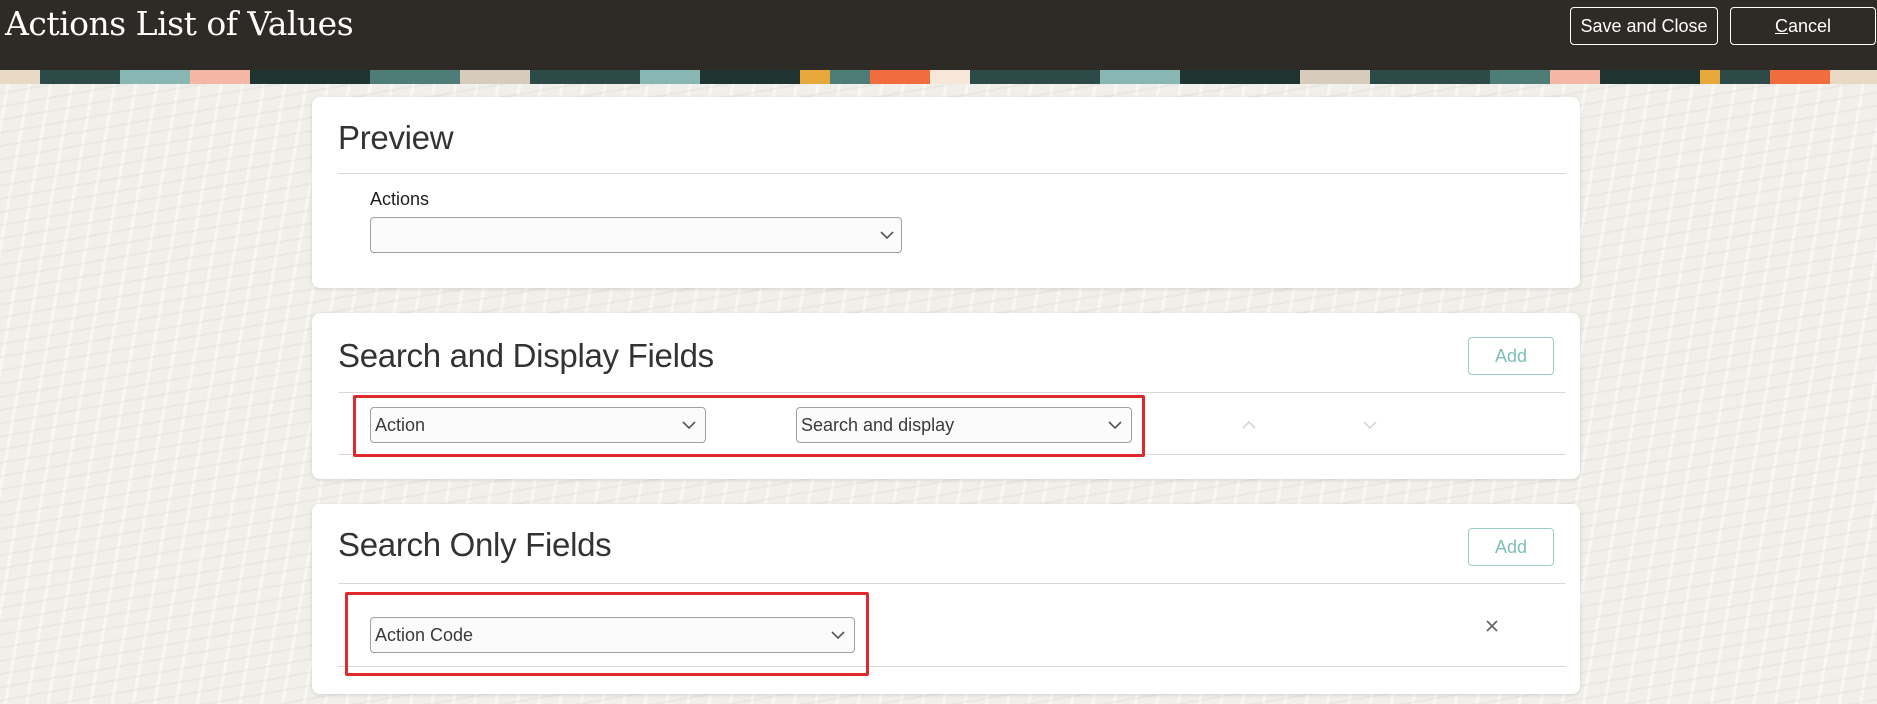  I want to click on save-and-close-button: Save and Close, so click(1644, 26).